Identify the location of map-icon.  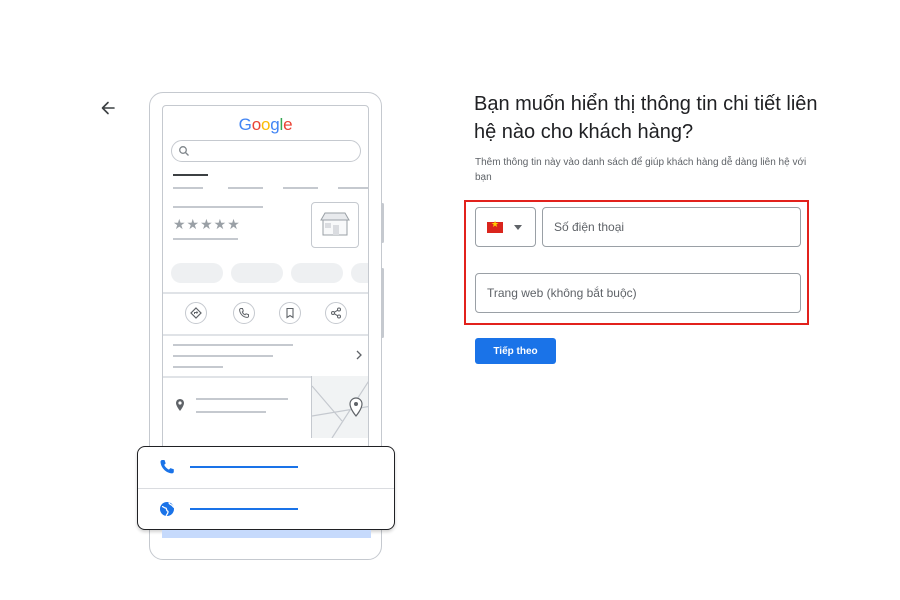
(339, 410).